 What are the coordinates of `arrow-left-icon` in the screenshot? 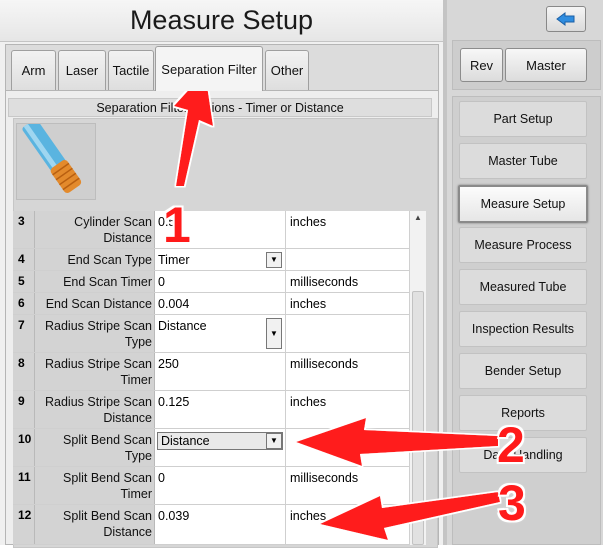 It's located at (565, 19).